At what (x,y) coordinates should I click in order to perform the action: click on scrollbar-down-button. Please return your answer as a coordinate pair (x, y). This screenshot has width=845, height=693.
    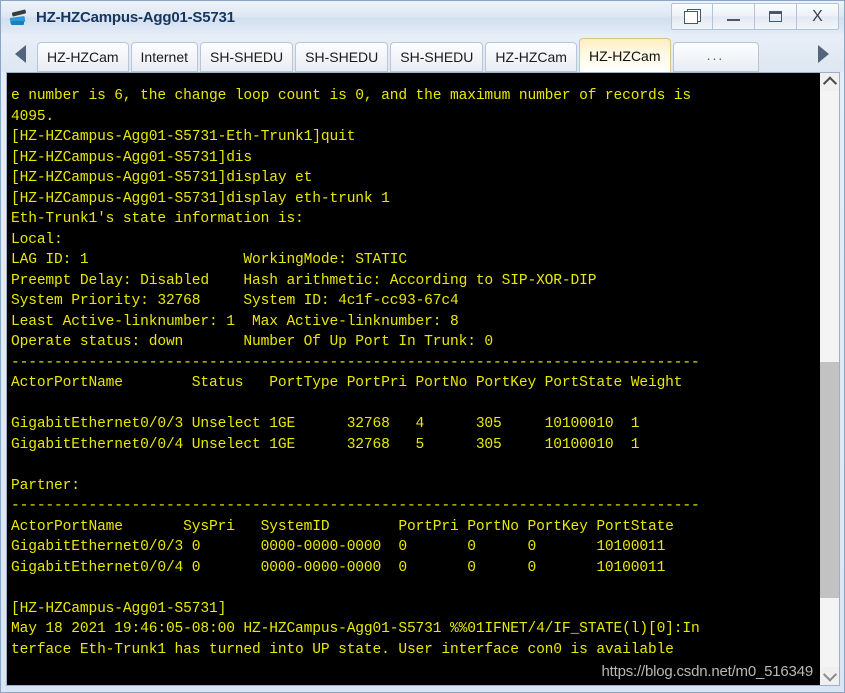
    Looking at the image, I should click on (829, 676).